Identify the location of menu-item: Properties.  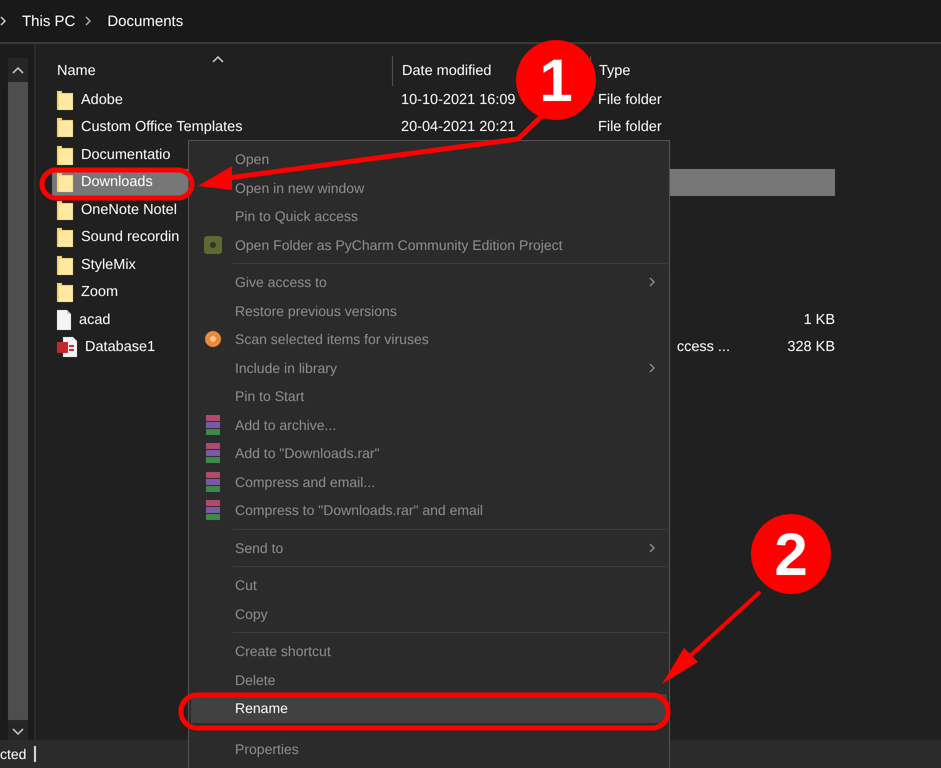
(429, 748).